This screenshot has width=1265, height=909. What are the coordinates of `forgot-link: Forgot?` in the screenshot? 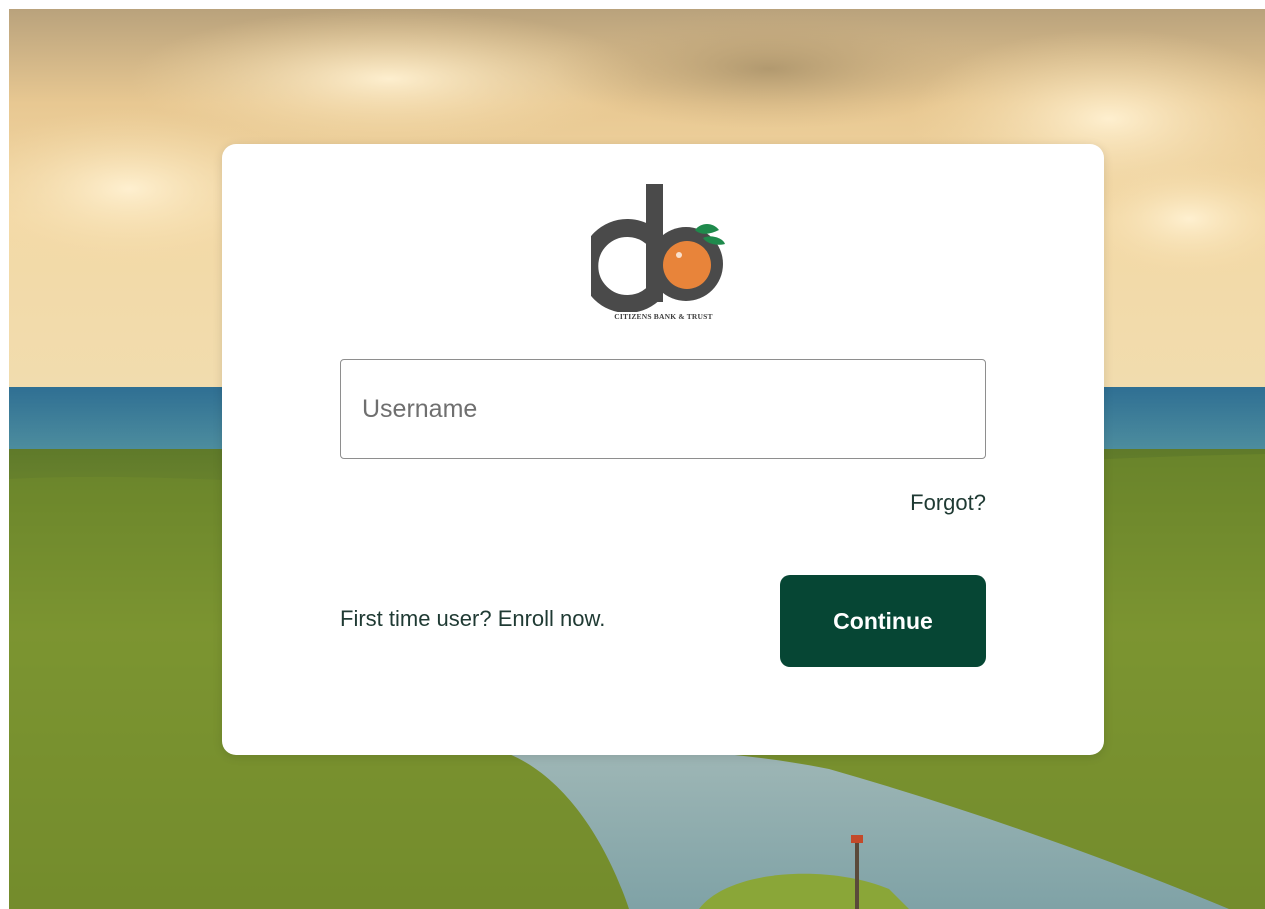 It's located at (948, 503).